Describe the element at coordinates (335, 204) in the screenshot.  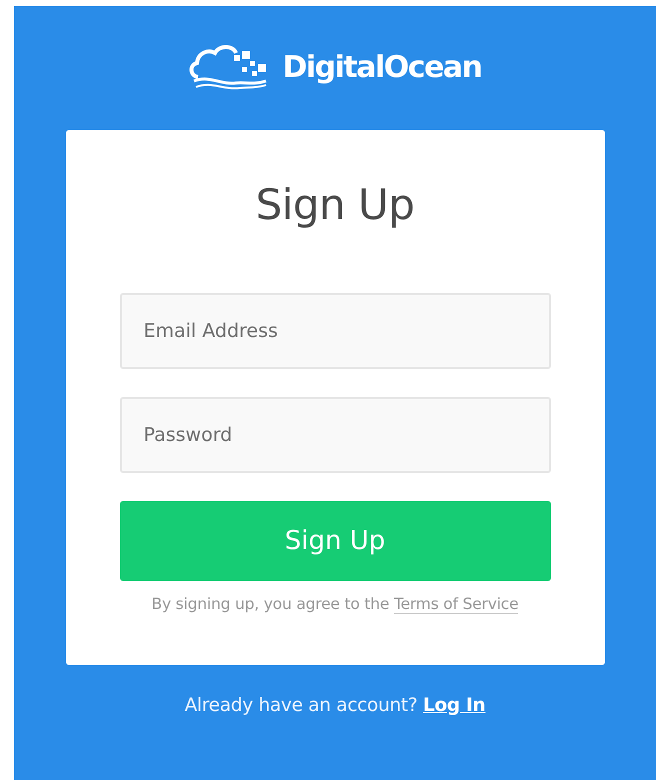
I see `card-title: Sign Up` at that location.